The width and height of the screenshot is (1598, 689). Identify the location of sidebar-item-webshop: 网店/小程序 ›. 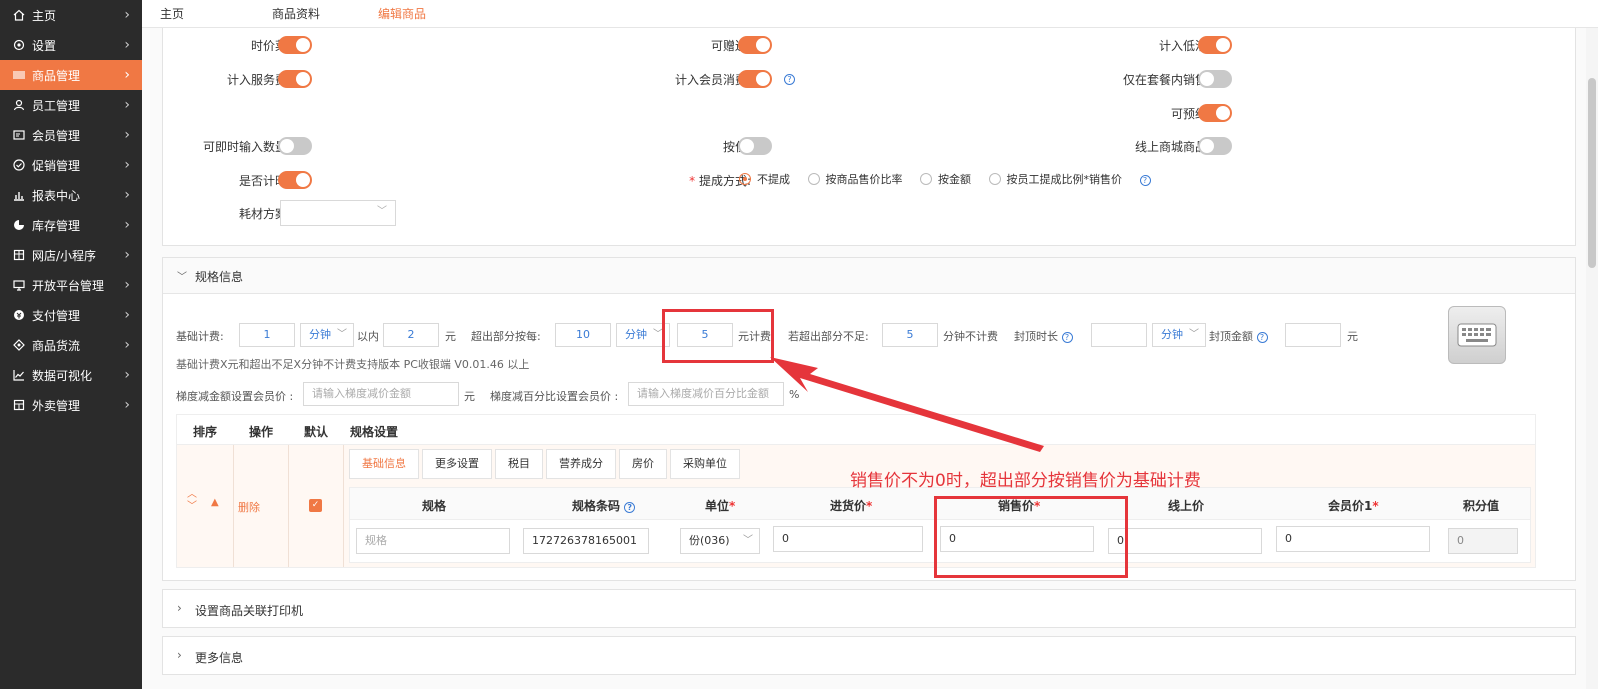
(71, 255).